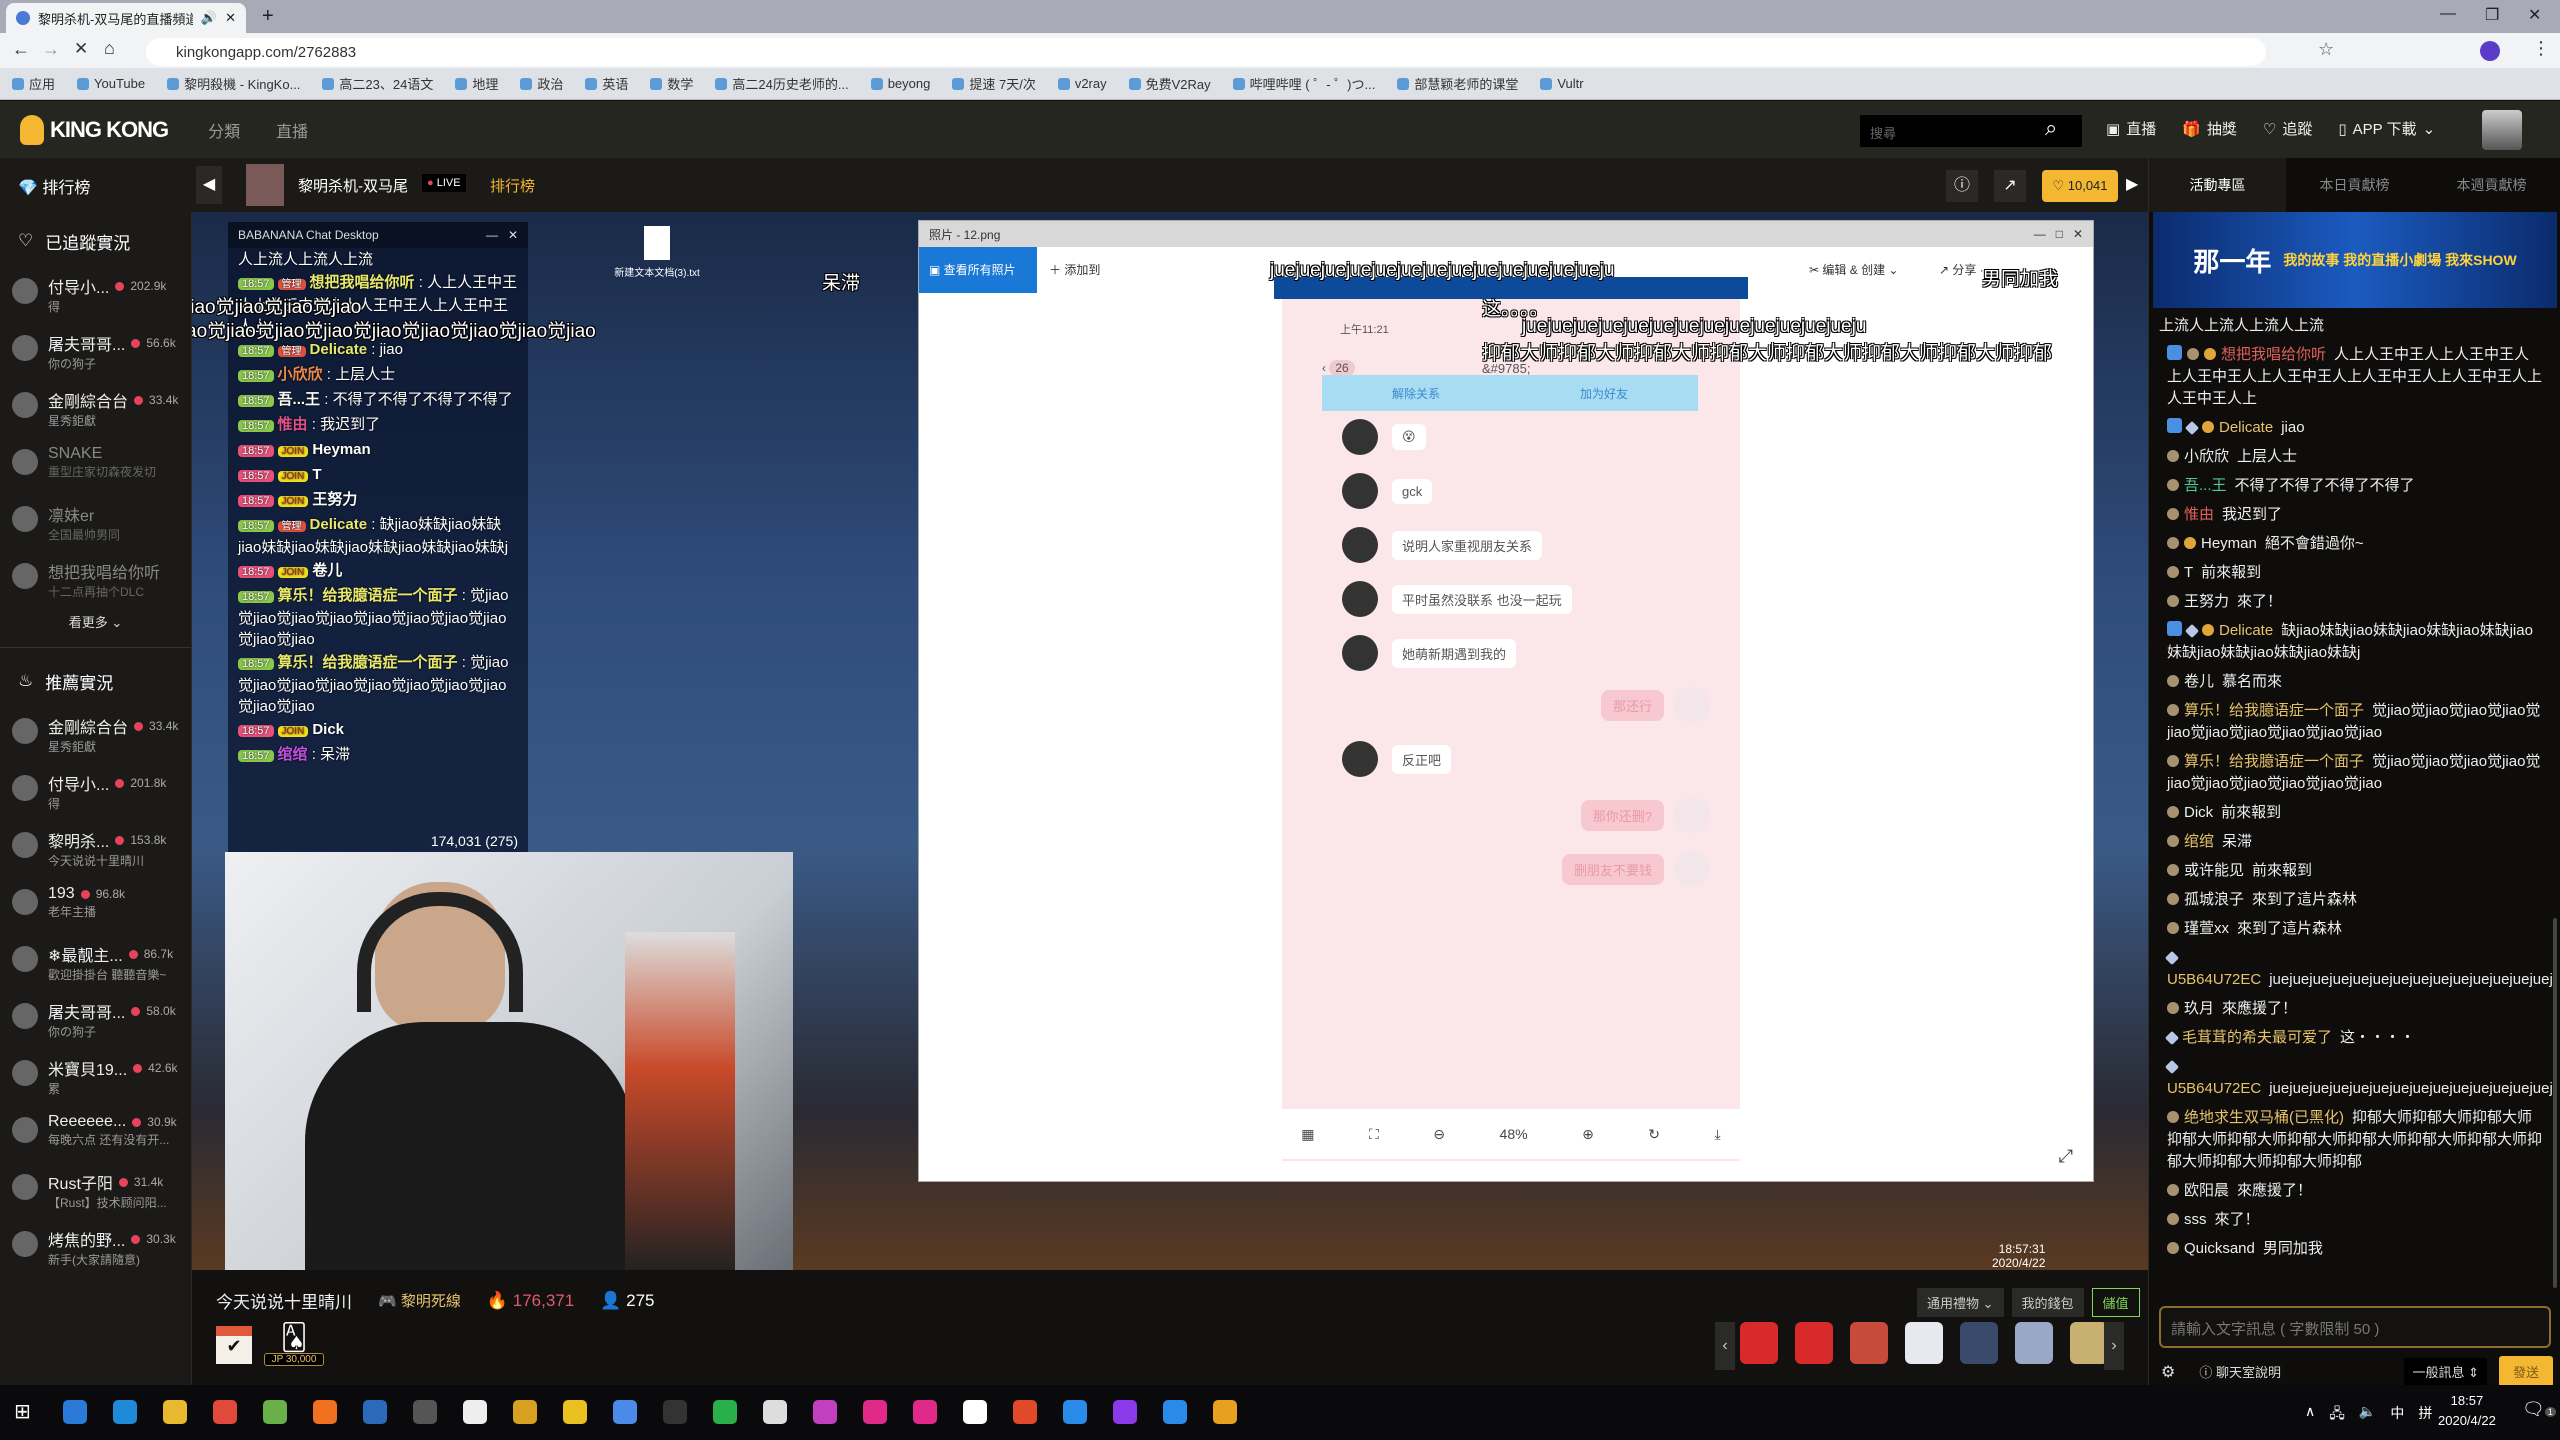  Describe the element at coordinates (54, 186) in the screenshot. I see `rank-section-label: 💎 排行榜` at that location.